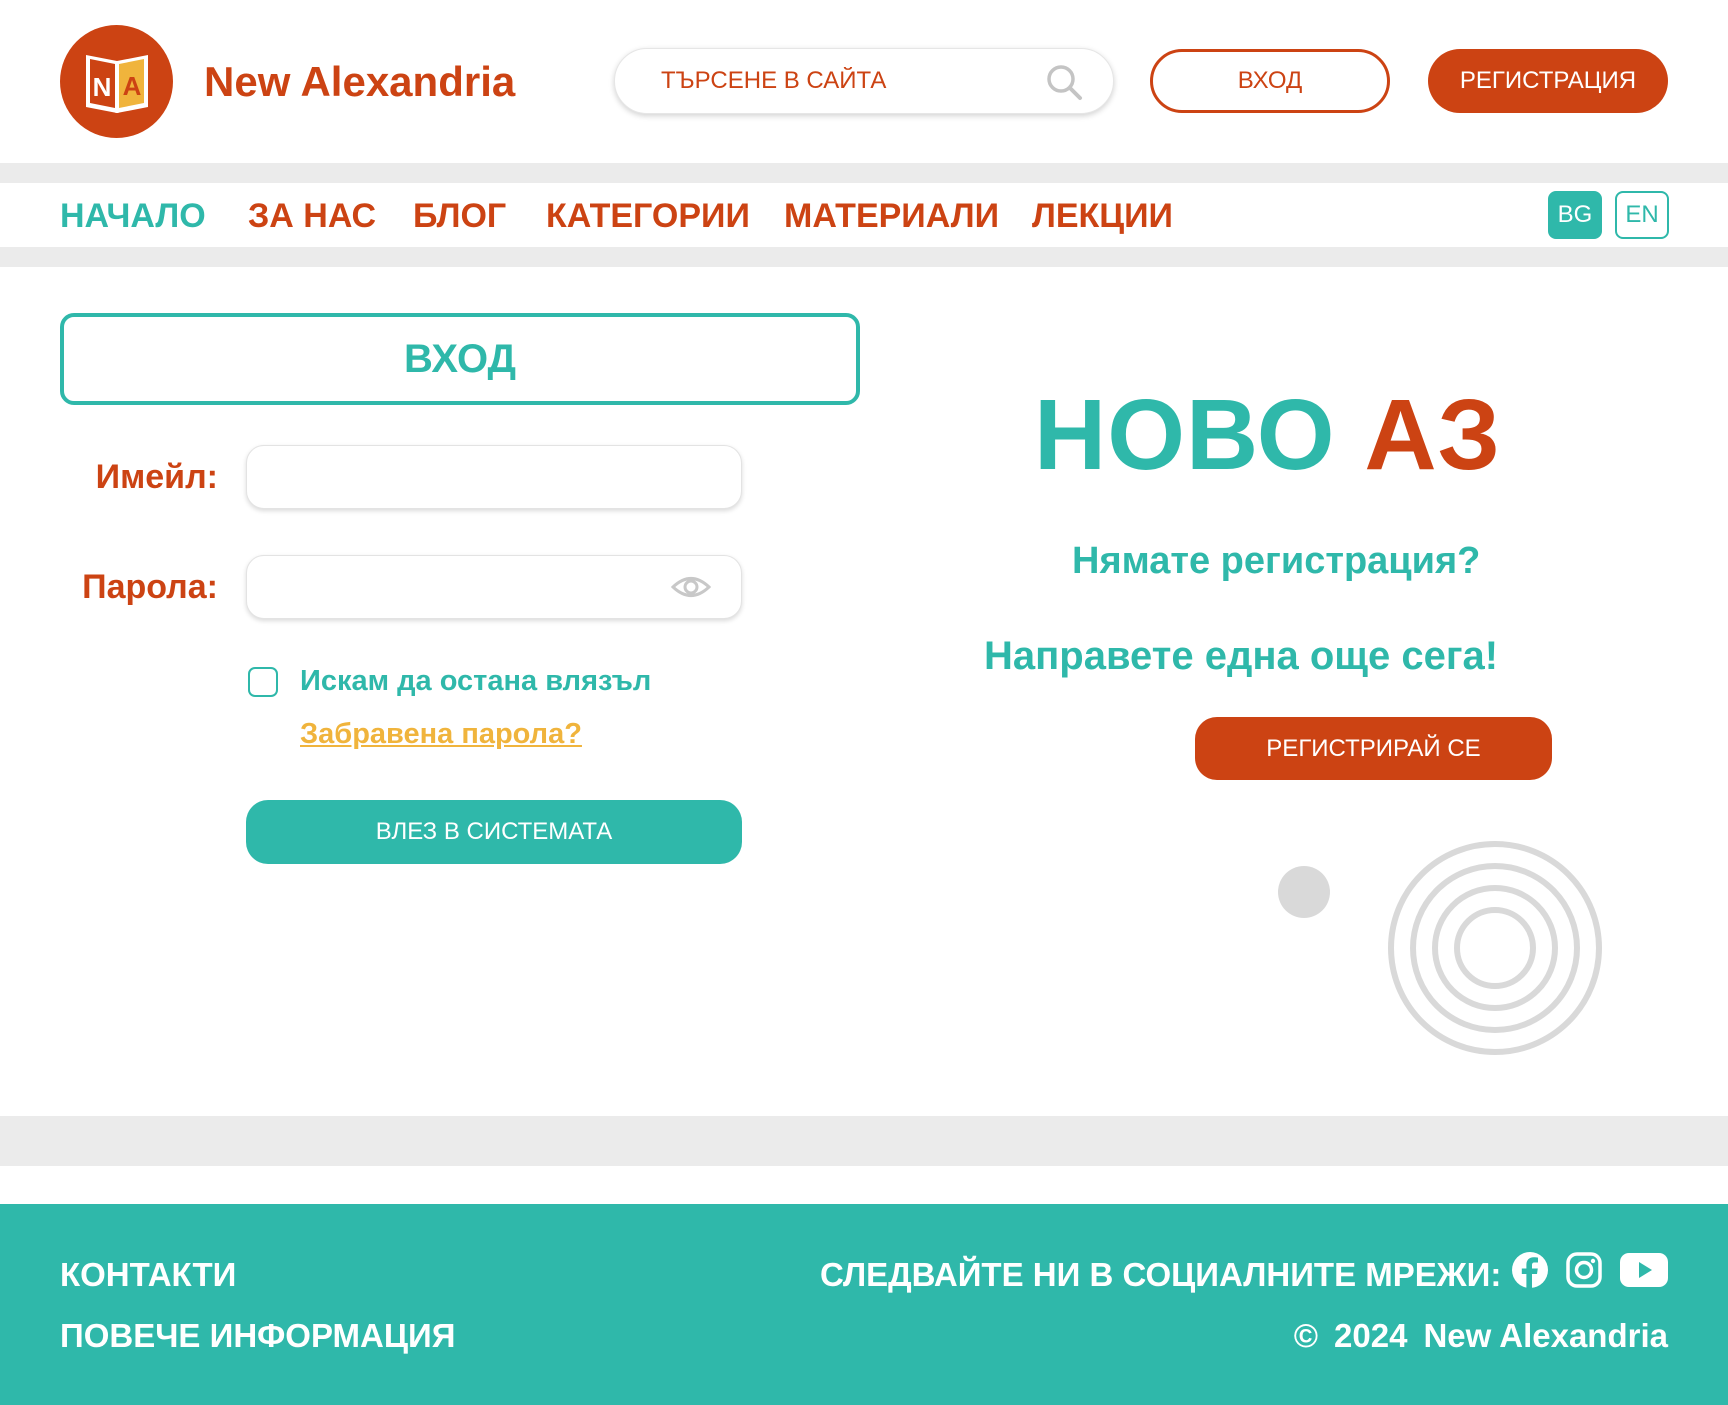 This screenshot has width=1728, height=1405. I want to click on email-field-box, so click(494, 477).